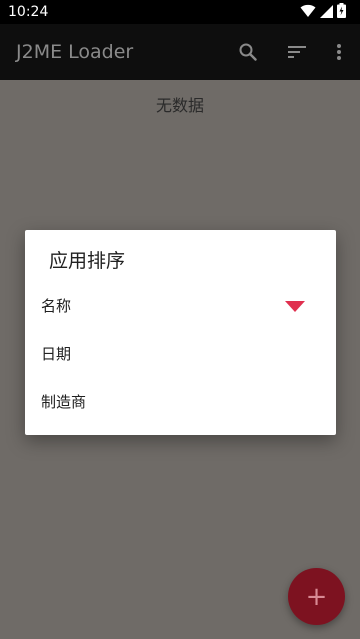 The image size is (360, 639). What do you see at coordinates (180, 354) in the screenshot?
I see `sort-option-date: 日期` at bounding box center [180, 354].